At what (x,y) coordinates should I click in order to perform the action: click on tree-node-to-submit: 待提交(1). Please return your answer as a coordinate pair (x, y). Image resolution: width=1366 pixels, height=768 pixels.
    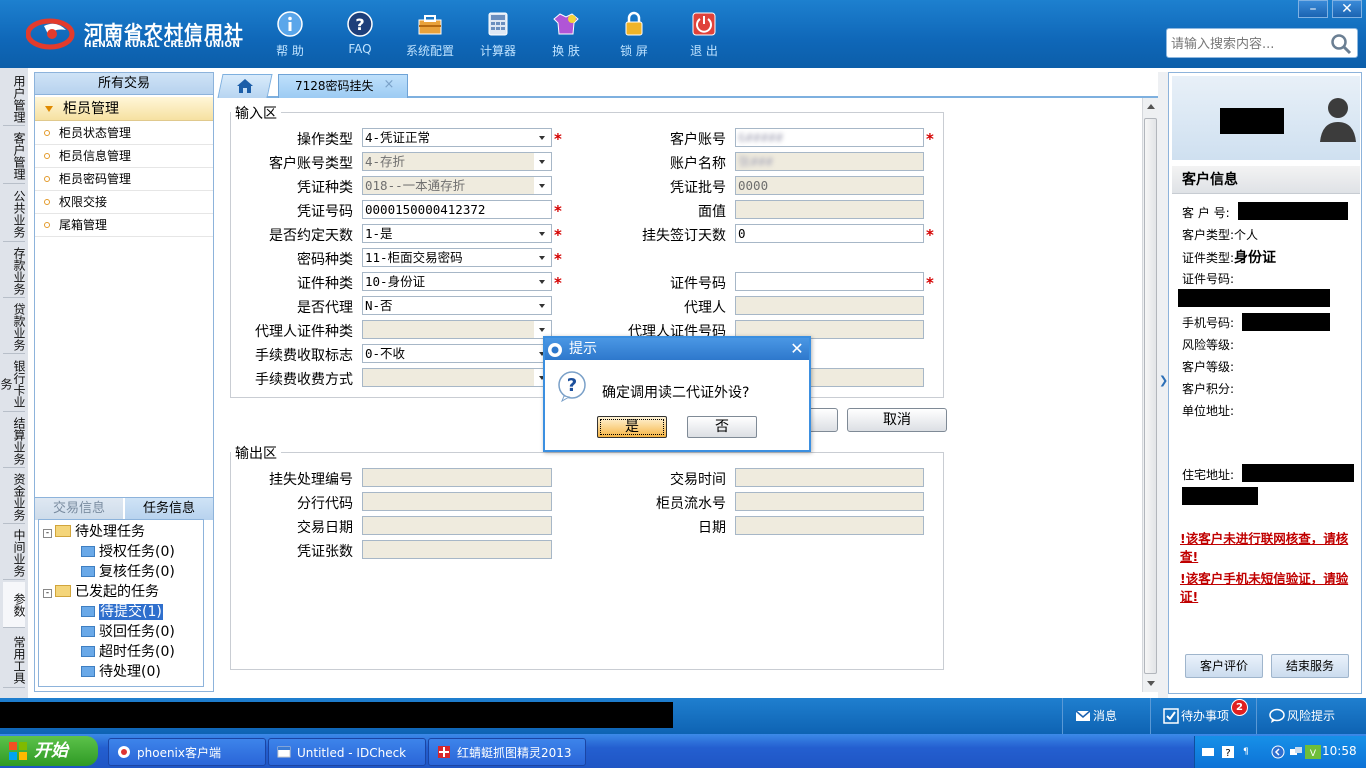
    Looking at the image, I should click on (122, 612).